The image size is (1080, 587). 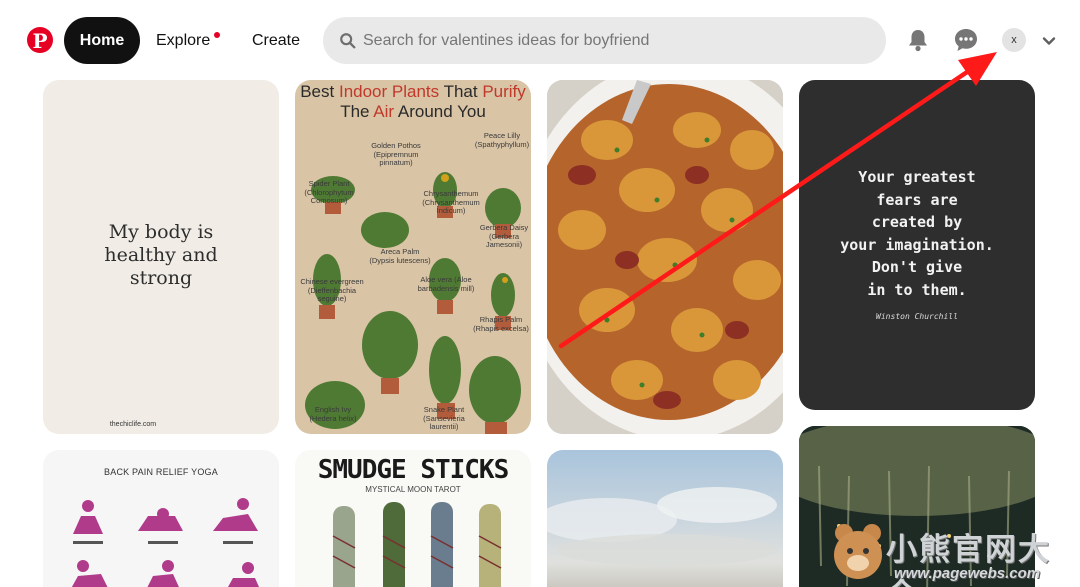 I want to click on svg-text: P, so click(x=39, y=41).